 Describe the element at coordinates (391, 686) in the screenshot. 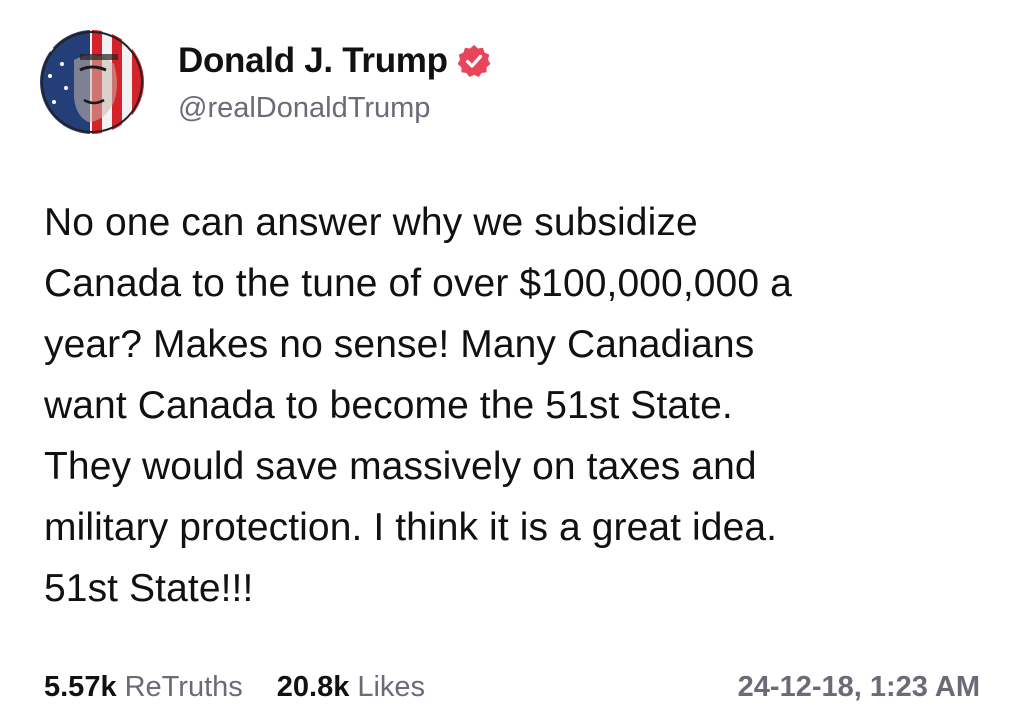

I see `likes-label: Likes` at that location.